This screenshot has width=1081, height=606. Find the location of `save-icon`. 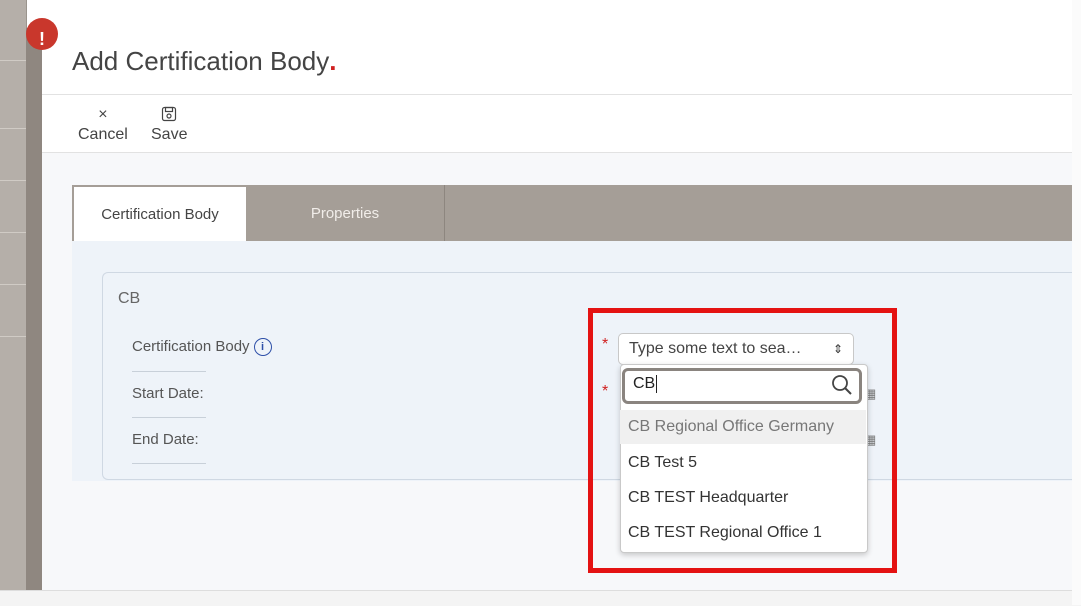

save-icon is located at coordinates (169, 116).